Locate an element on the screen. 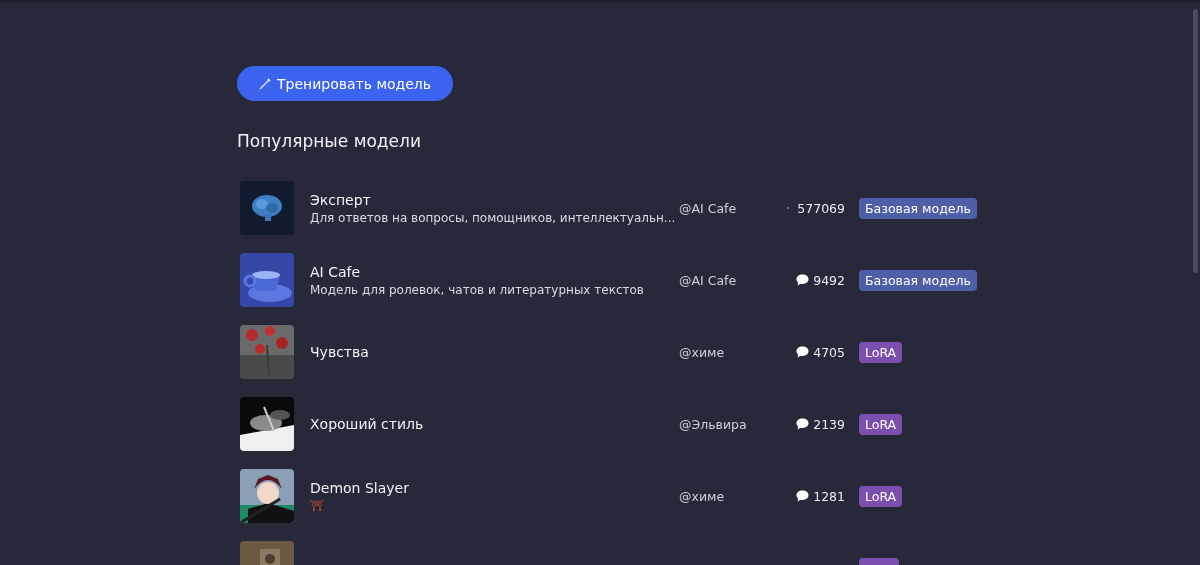  author-name: @Эльвира is located at coordinates (727, 424).